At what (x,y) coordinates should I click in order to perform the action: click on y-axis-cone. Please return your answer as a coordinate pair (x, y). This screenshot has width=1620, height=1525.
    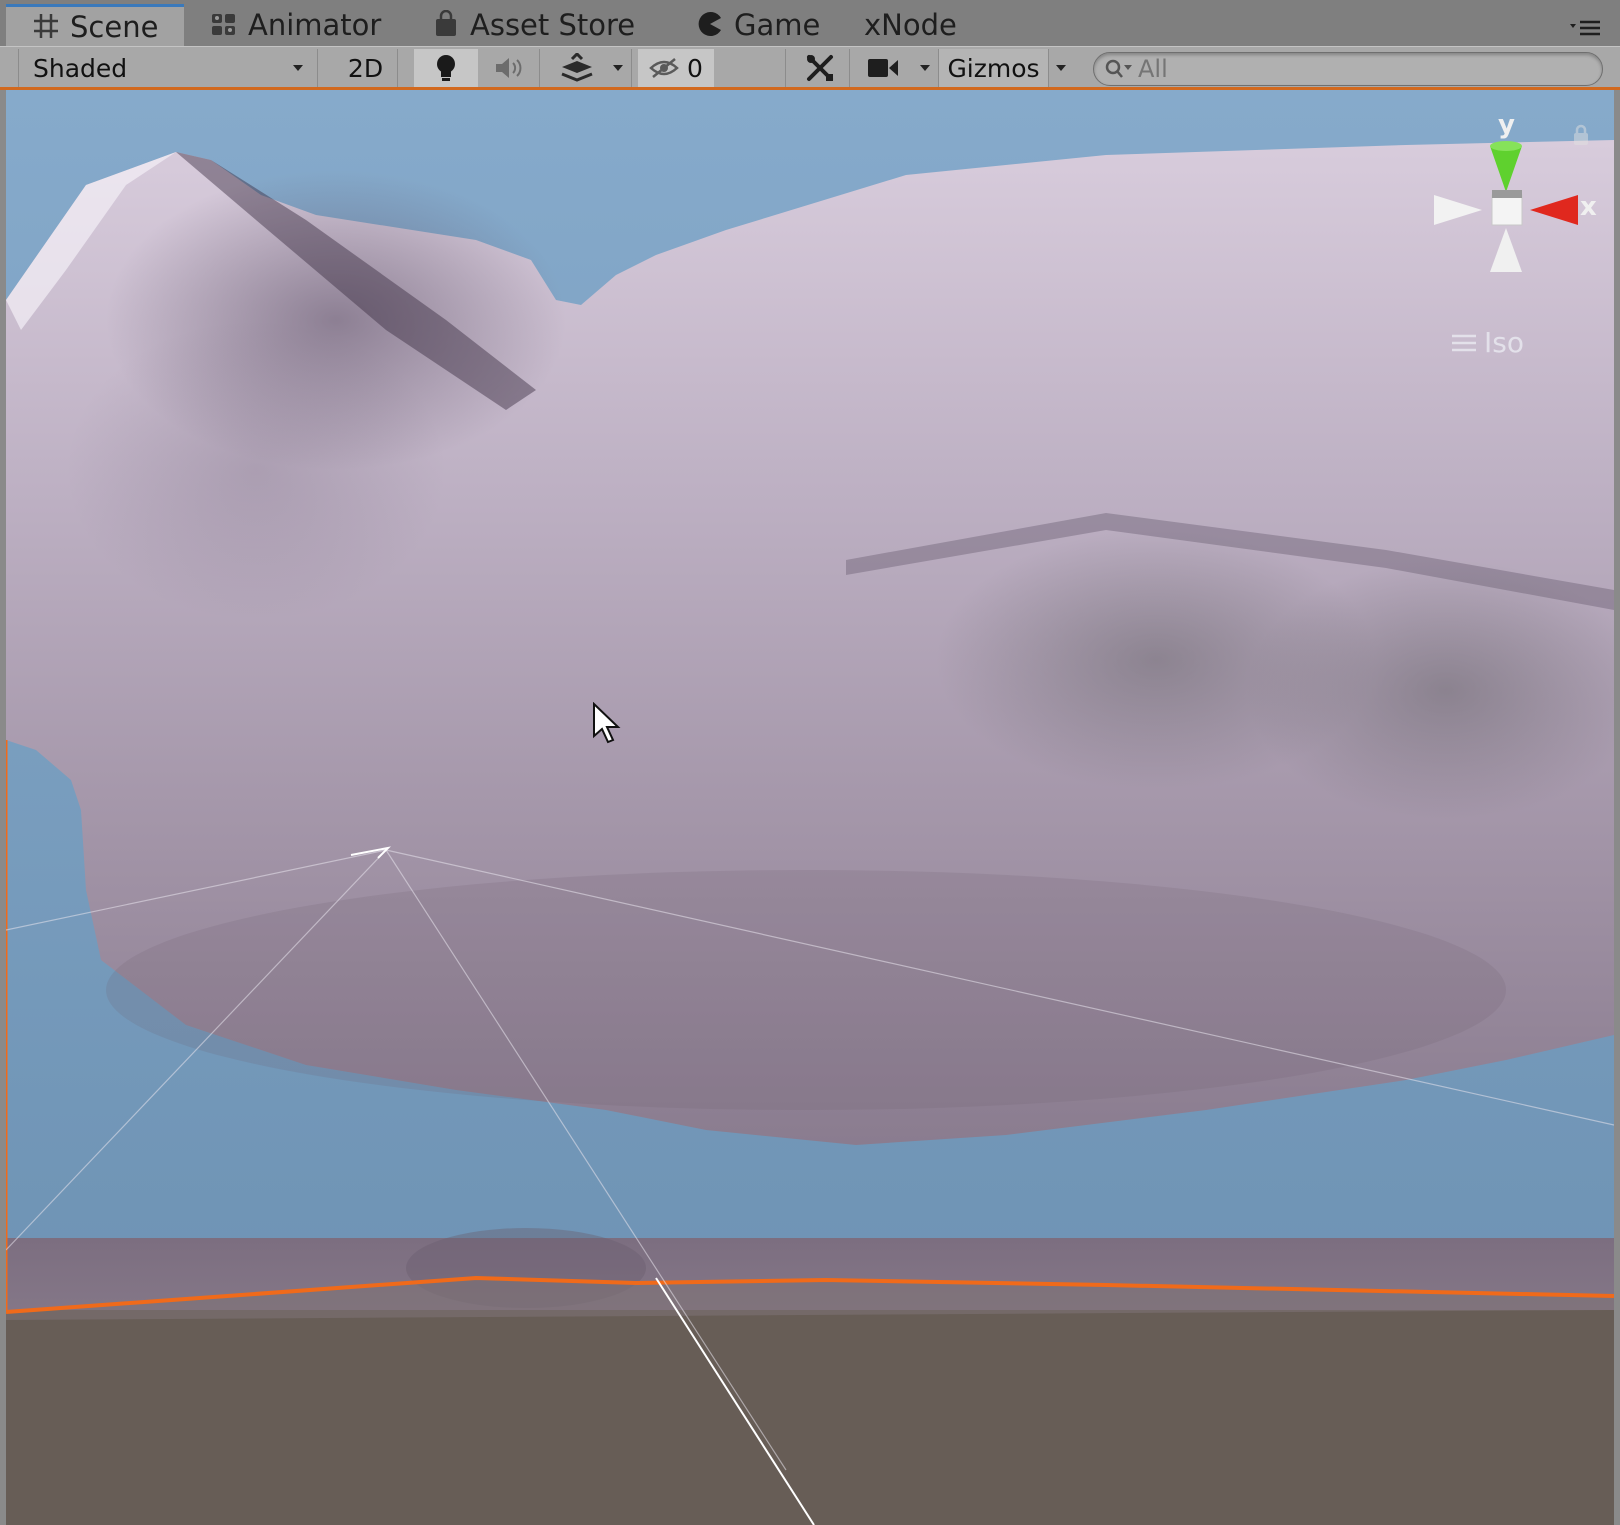
    Looking at the image, I should click on (1506, 169).